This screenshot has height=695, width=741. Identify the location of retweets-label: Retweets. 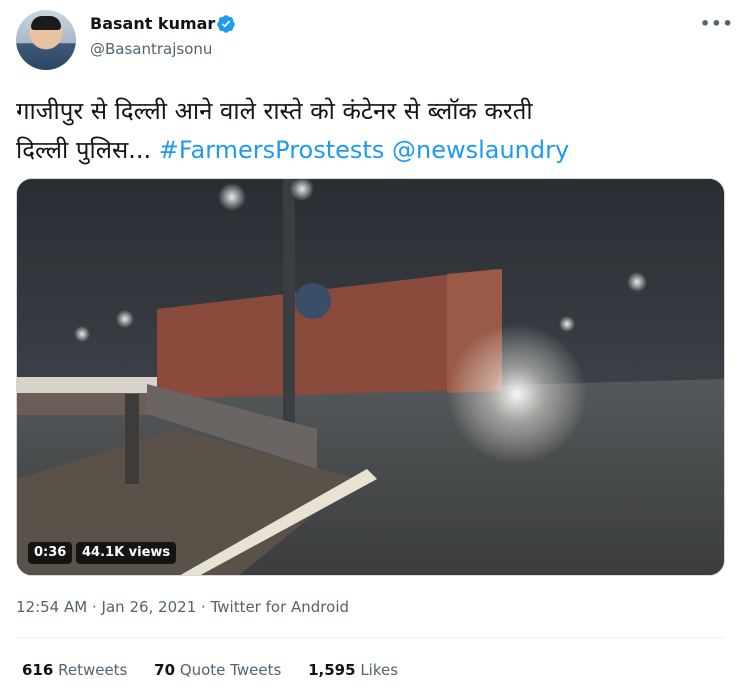
(93, 670).